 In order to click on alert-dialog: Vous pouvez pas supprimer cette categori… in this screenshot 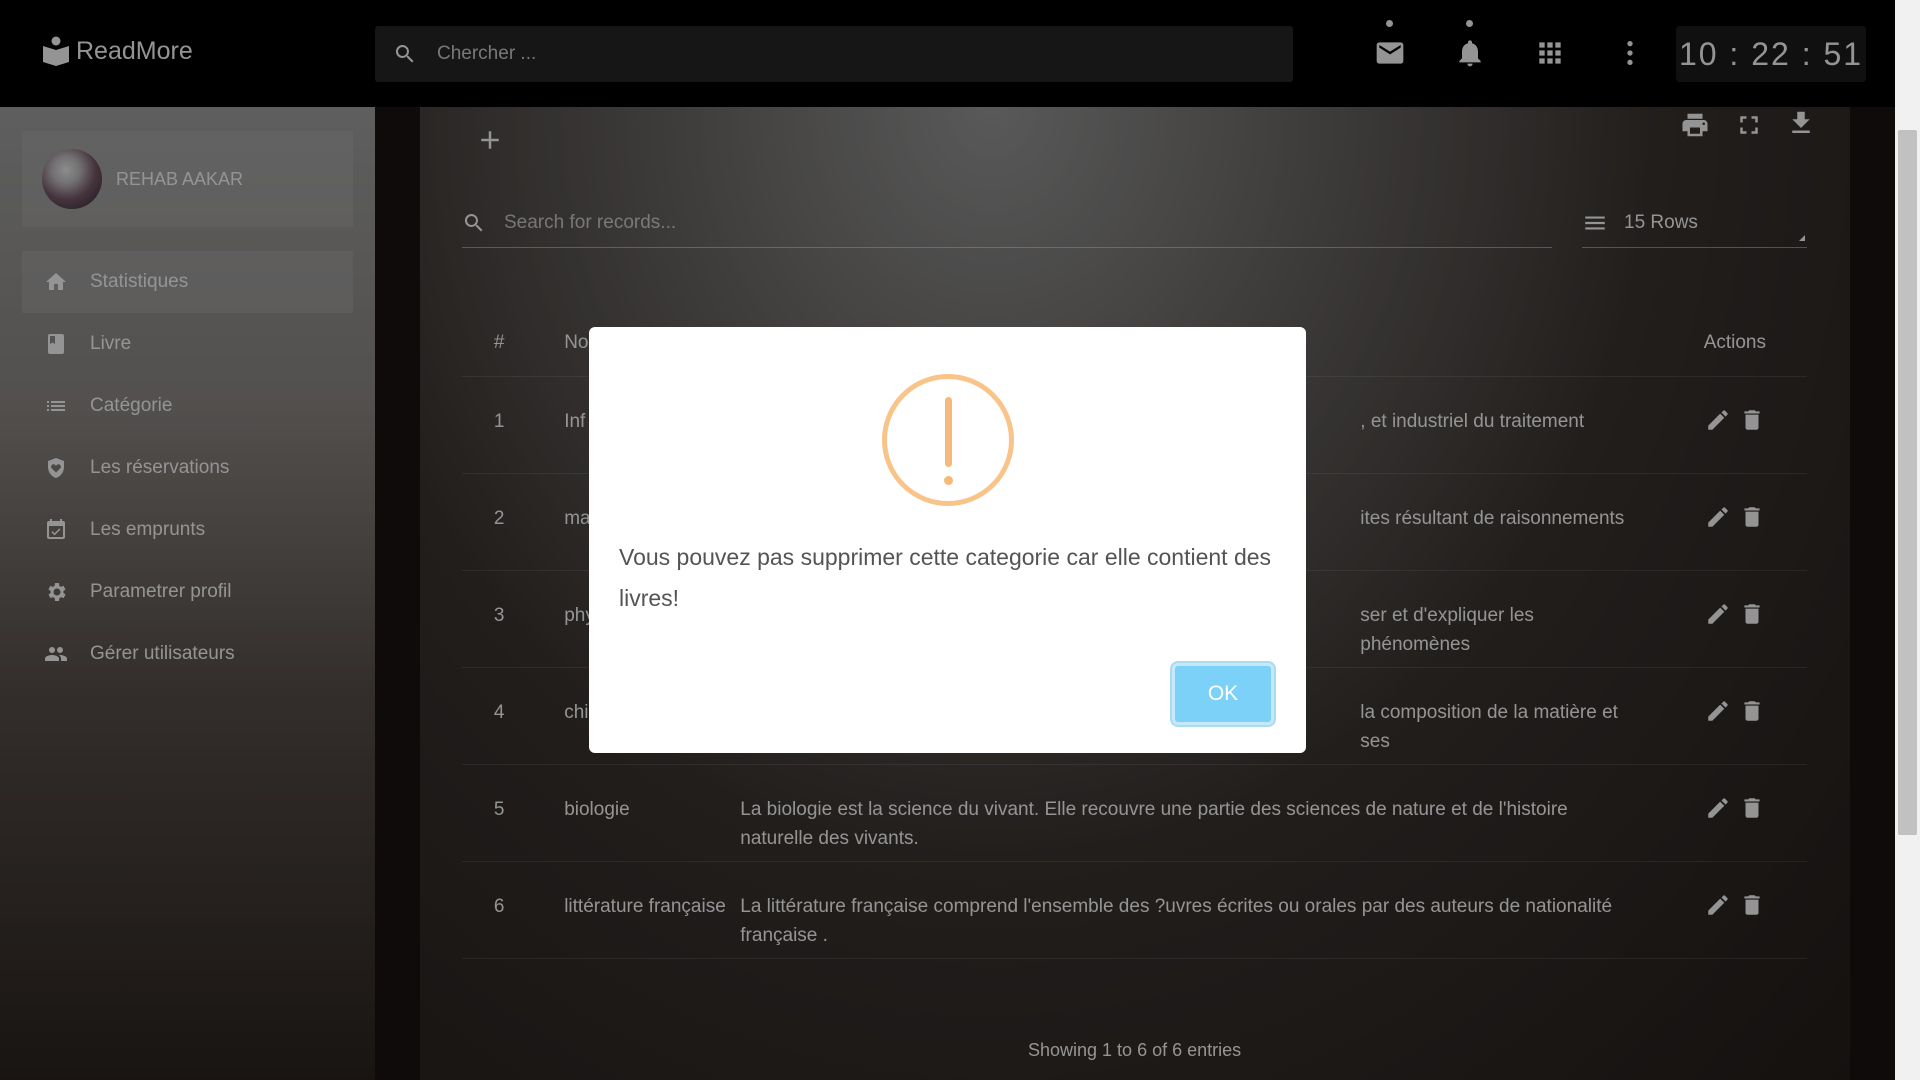, I will do `click(947, 540)`.